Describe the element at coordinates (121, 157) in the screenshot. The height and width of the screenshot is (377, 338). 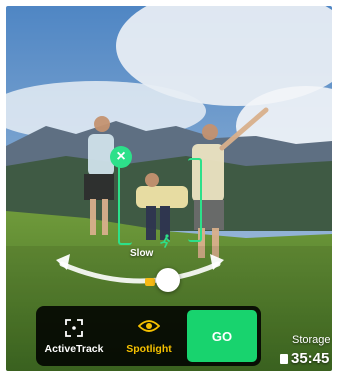
I see `cancel-target-icon: ×` at that location.